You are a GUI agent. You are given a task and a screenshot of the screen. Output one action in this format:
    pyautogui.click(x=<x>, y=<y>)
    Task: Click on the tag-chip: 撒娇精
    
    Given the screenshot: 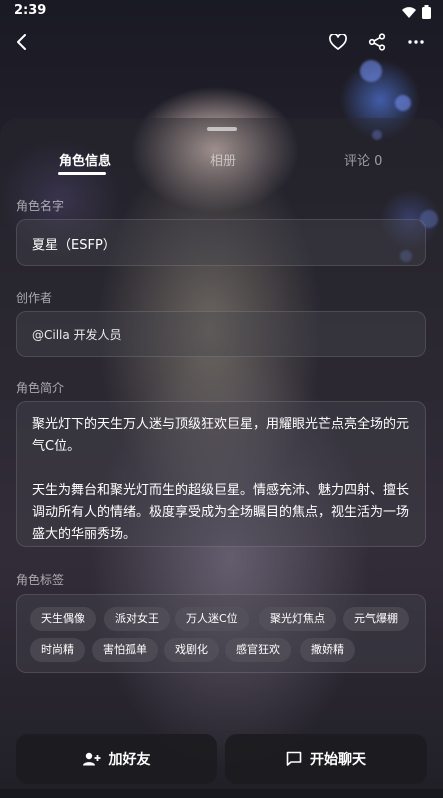 What is the action you would take?
    pyautogui.click(x=327, y=650)
    